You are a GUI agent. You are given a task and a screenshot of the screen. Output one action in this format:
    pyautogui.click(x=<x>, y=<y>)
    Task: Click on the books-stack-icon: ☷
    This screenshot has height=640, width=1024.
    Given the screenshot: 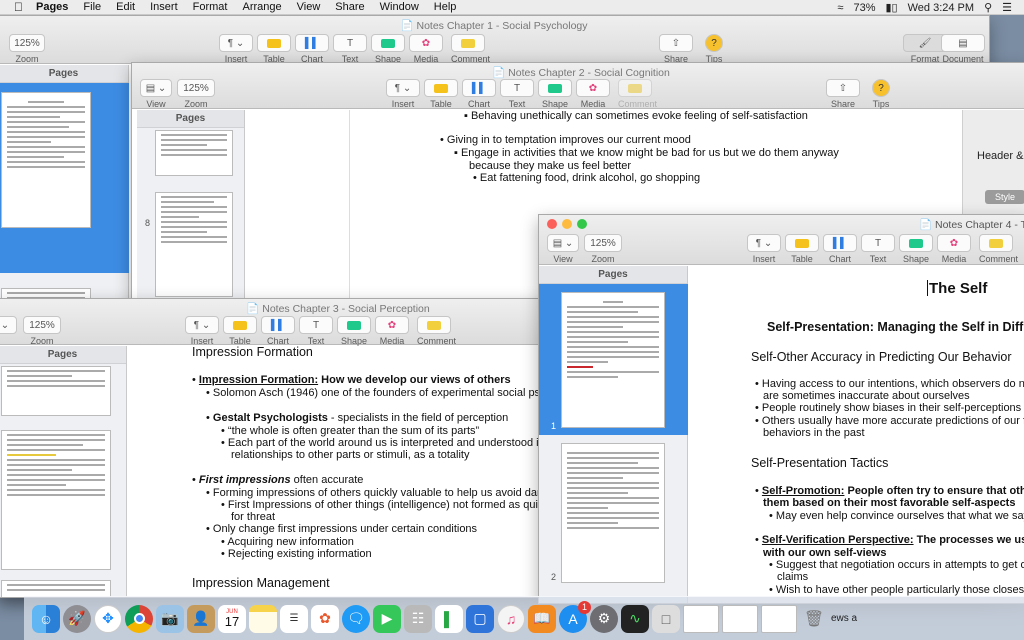 What is the action you would take?
    pyautogui.click(x=418, y=618)
    